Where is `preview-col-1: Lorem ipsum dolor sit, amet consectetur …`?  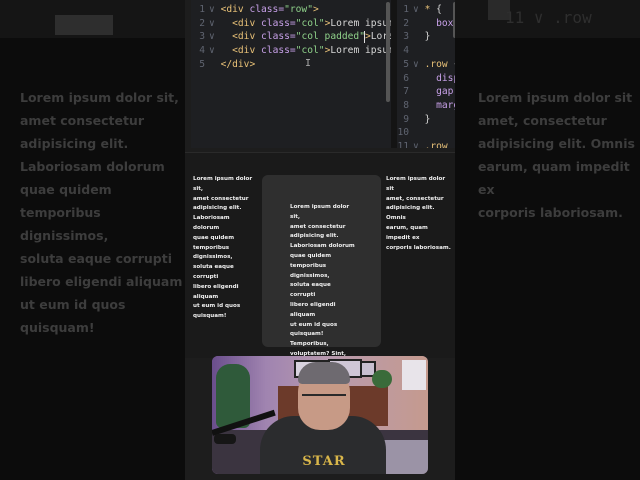 preview-col-1: Lorem ipsum dolor sit, amet consectetur … is located at coordinates (223, 248).